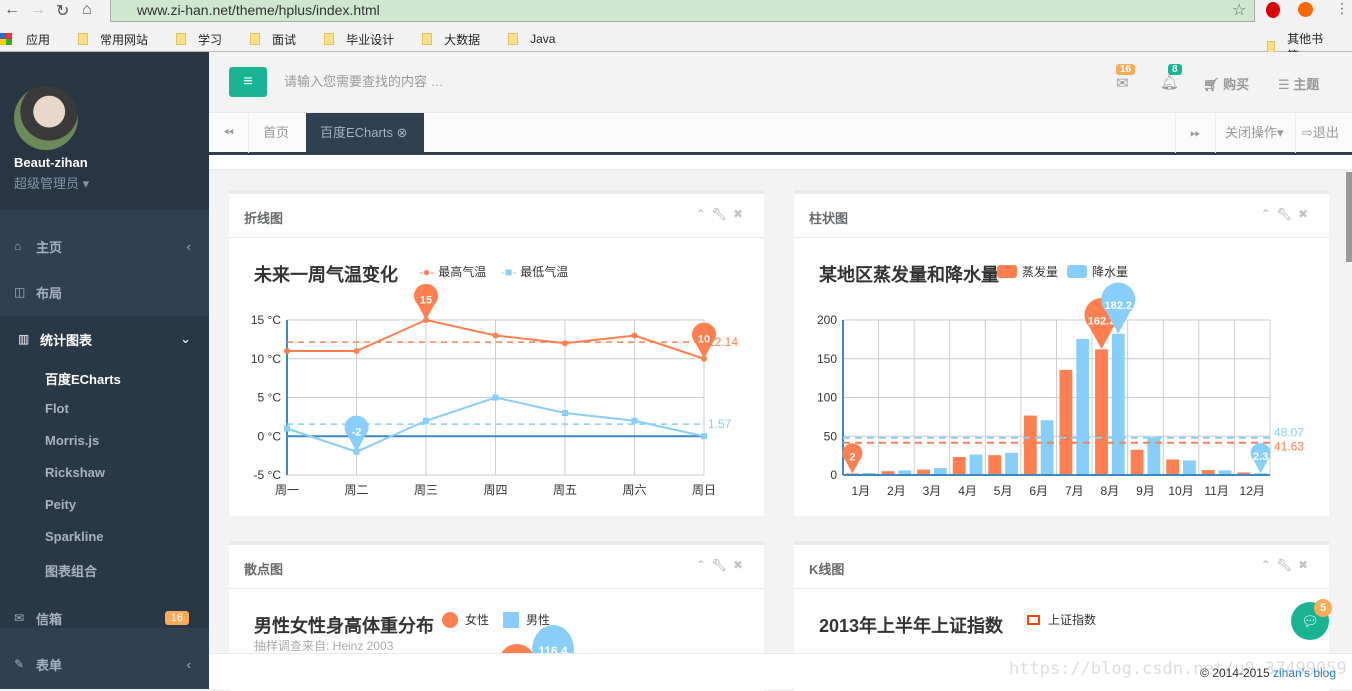  I want to click on bell-icon: 🔔︎, so click(1169, 82).